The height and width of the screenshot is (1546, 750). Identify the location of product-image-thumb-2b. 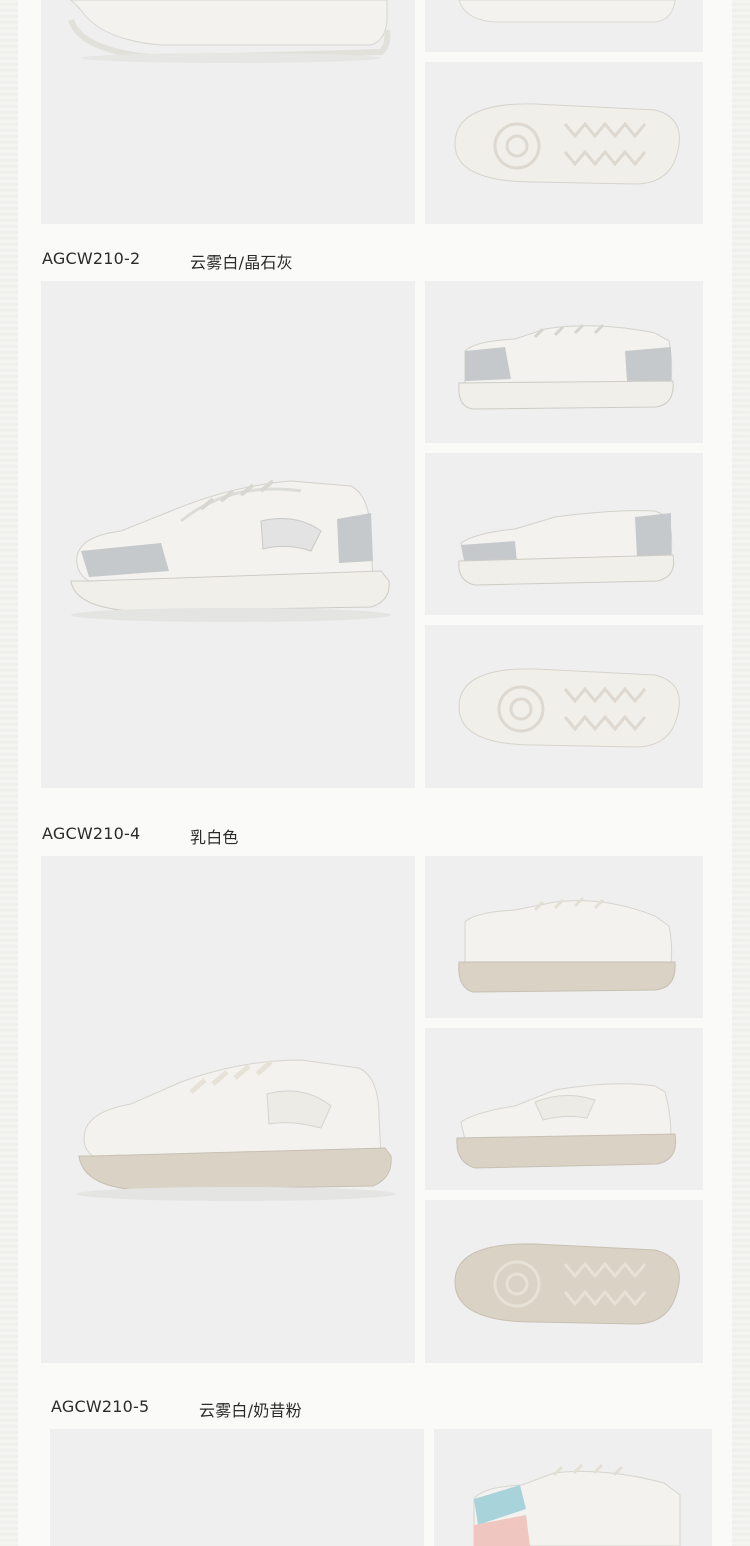
(564, 1109).